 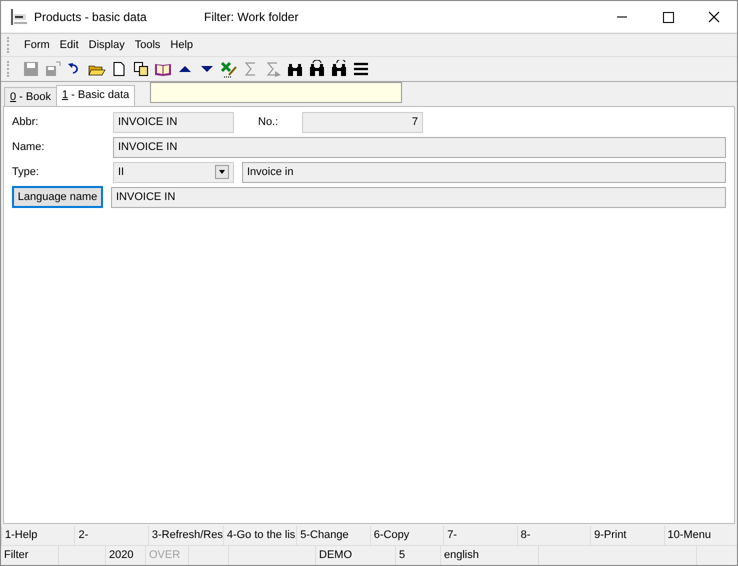 I want to click on status-cell: DEMO, so click(x=356, y=555).